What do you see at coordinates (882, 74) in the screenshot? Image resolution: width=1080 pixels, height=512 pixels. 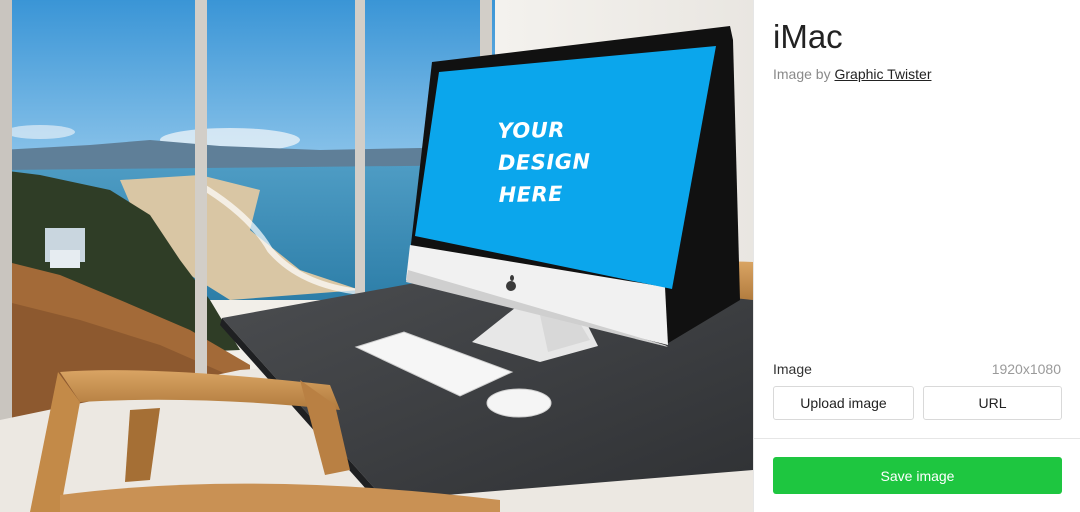 I see `credit-author-link: Graphic Twister` at bounding box center [882, 74].